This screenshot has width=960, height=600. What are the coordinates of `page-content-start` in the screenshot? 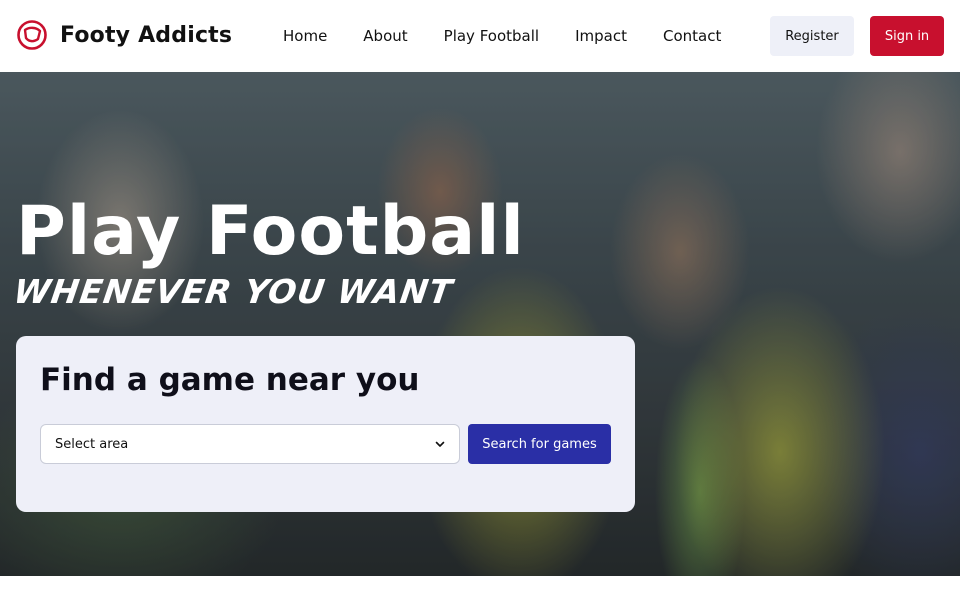 It's located at (480, 588).